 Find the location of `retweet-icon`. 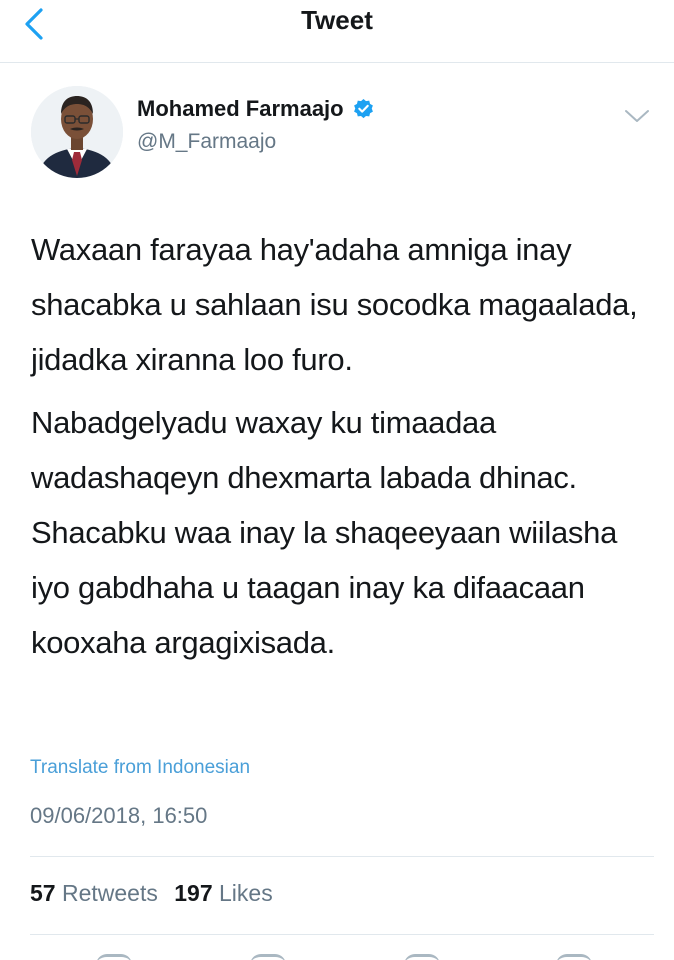

retweet-icon is located at coordinates (268, 957).